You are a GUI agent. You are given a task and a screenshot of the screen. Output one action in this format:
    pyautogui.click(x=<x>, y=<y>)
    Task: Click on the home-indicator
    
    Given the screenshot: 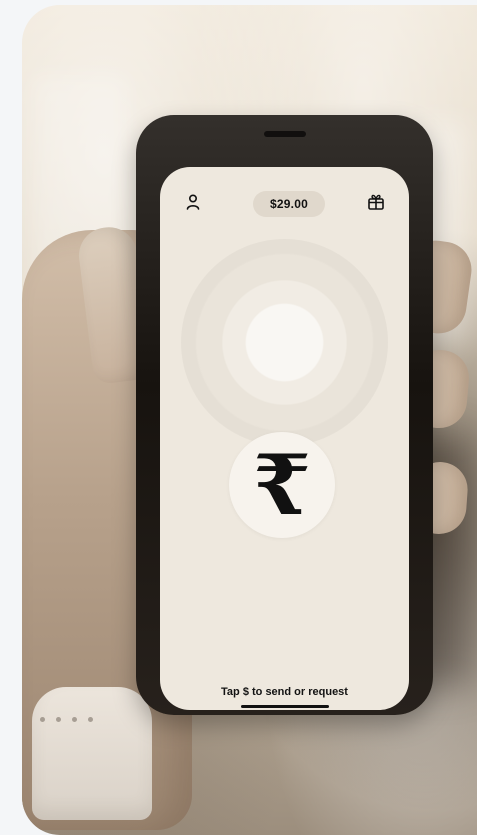 What is the action you would take?
    pyautogui.click(x=285, y=706)
    